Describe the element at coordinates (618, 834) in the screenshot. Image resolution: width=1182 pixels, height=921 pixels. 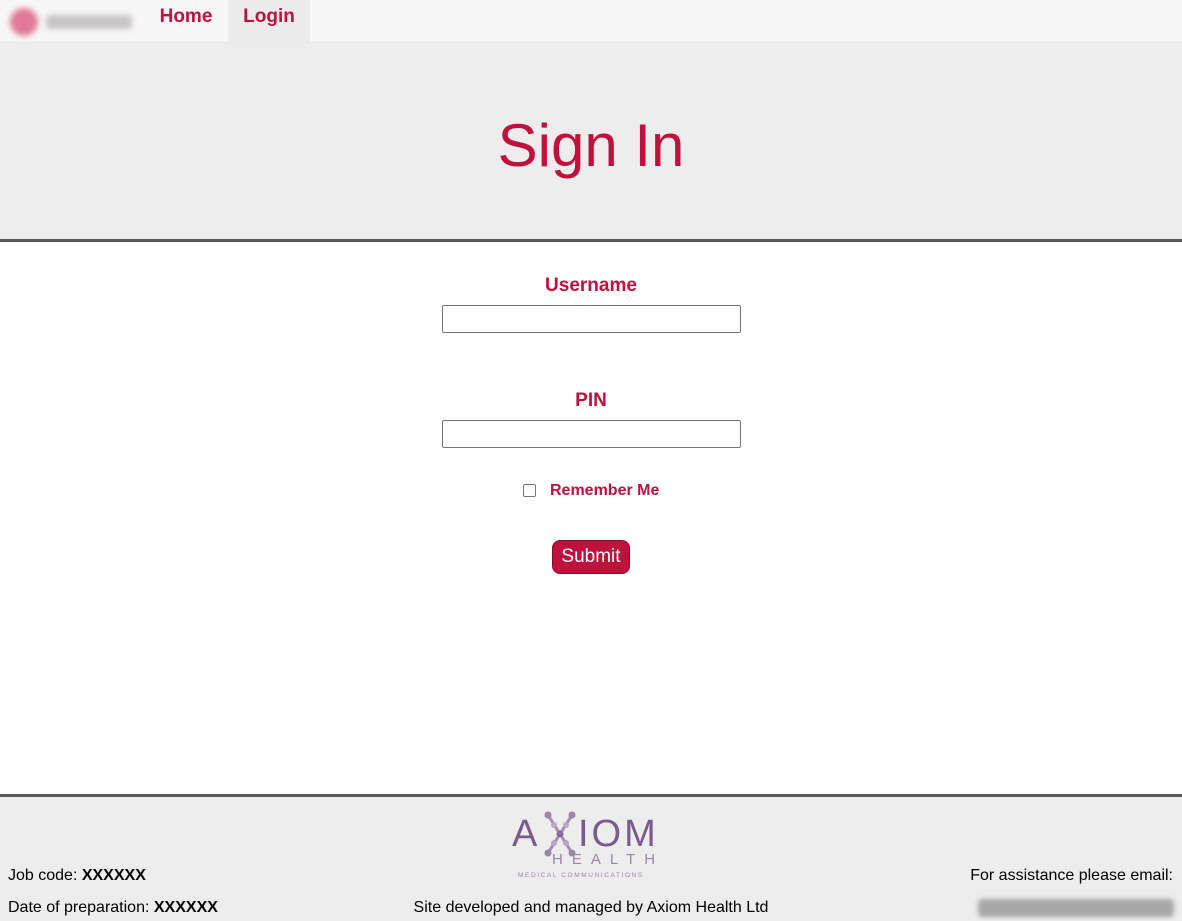
I see `logo-letters-iom: IOM` at that location.